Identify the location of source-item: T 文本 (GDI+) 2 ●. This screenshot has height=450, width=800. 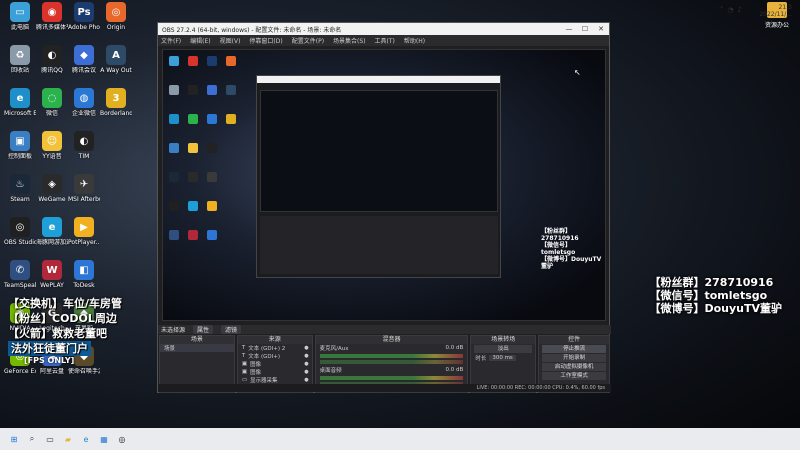
(275, 348).